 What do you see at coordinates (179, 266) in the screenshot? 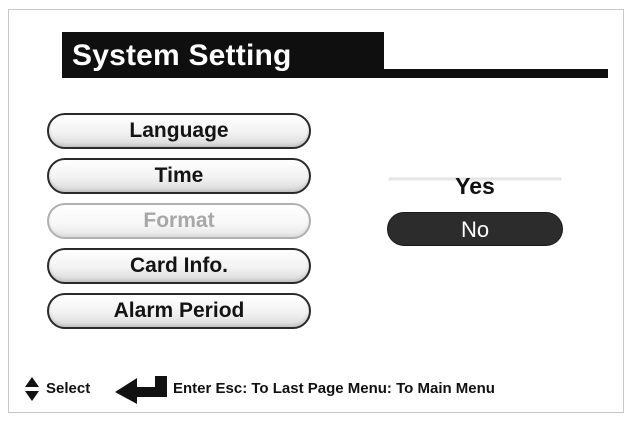
I see `menu-item-card-info: Card Info.` at bounding box center [179, 266].